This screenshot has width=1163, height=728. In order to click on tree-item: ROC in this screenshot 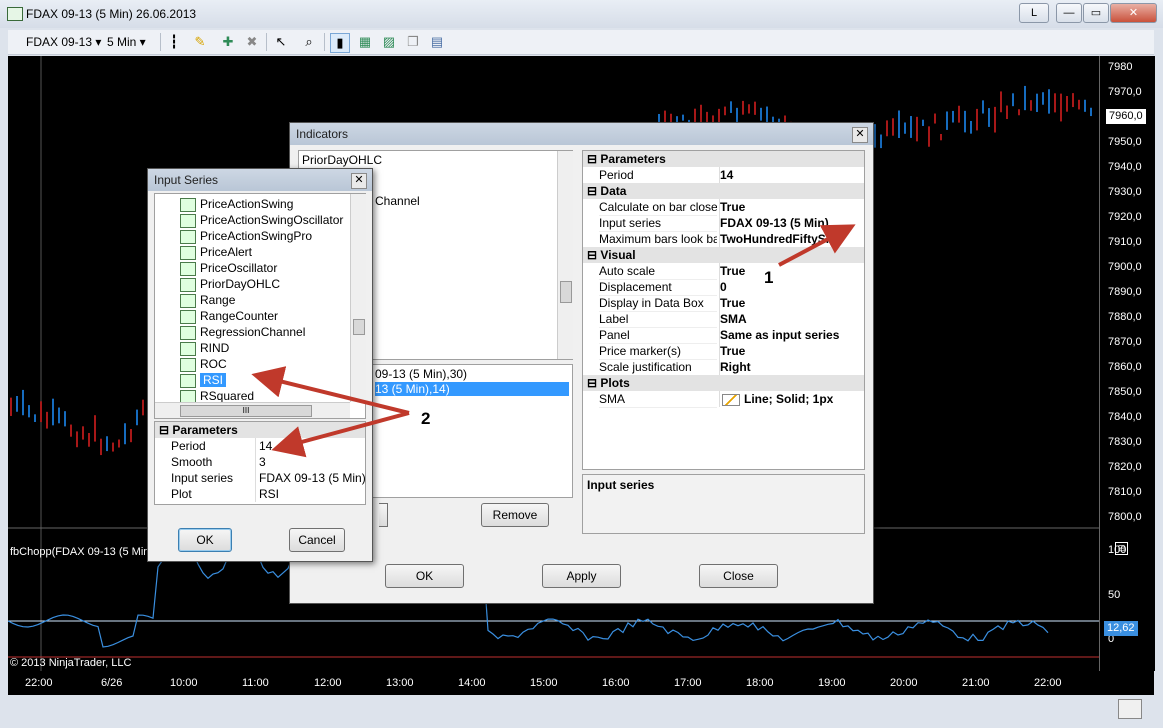, I will do `click(203, 364)`.